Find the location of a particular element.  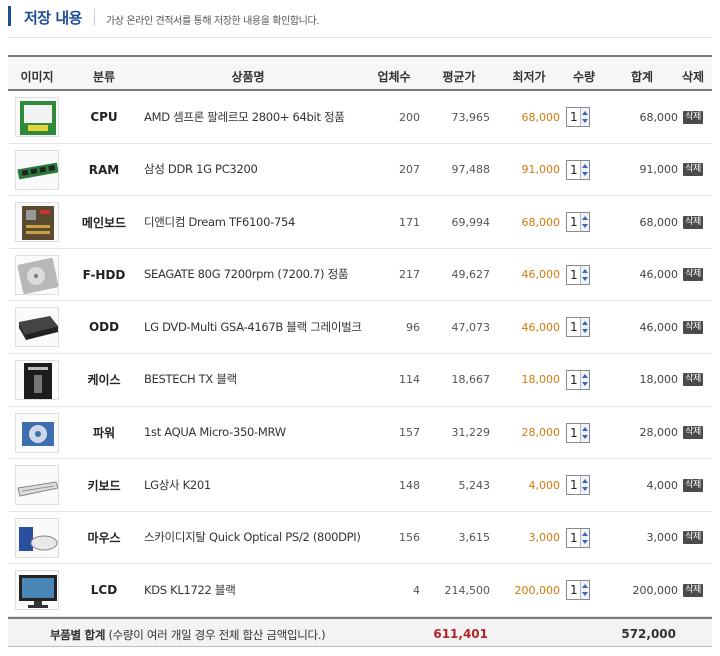

shop-count: 171 is located at coordinates (409, 222).